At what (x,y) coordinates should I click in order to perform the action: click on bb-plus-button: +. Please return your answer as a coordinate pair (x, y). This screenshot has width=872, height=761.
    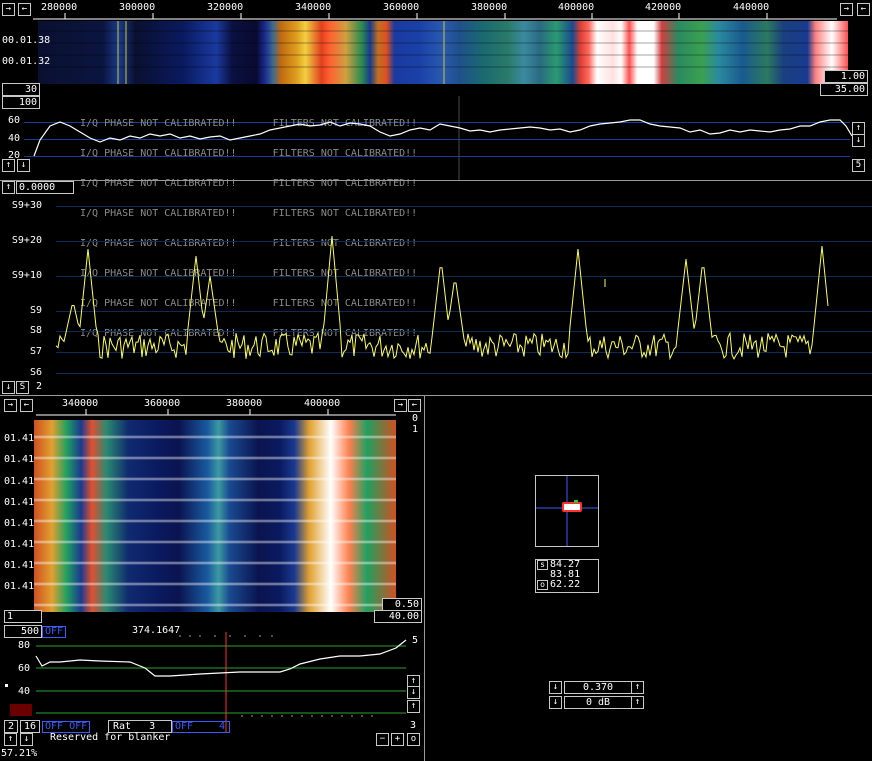
    Looking at the image, I should click on (397, 739).